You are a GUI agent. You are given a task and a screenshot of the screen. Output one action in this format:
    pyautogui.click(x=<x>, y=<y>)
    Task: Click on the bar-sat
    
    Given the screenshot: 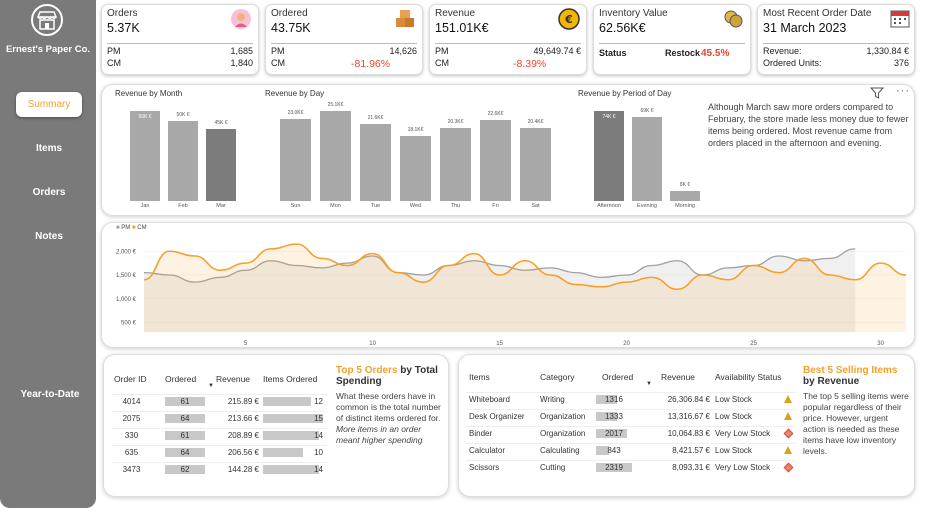 What is the action you would take?
    pyautogui.click(x=535, y=164)
    